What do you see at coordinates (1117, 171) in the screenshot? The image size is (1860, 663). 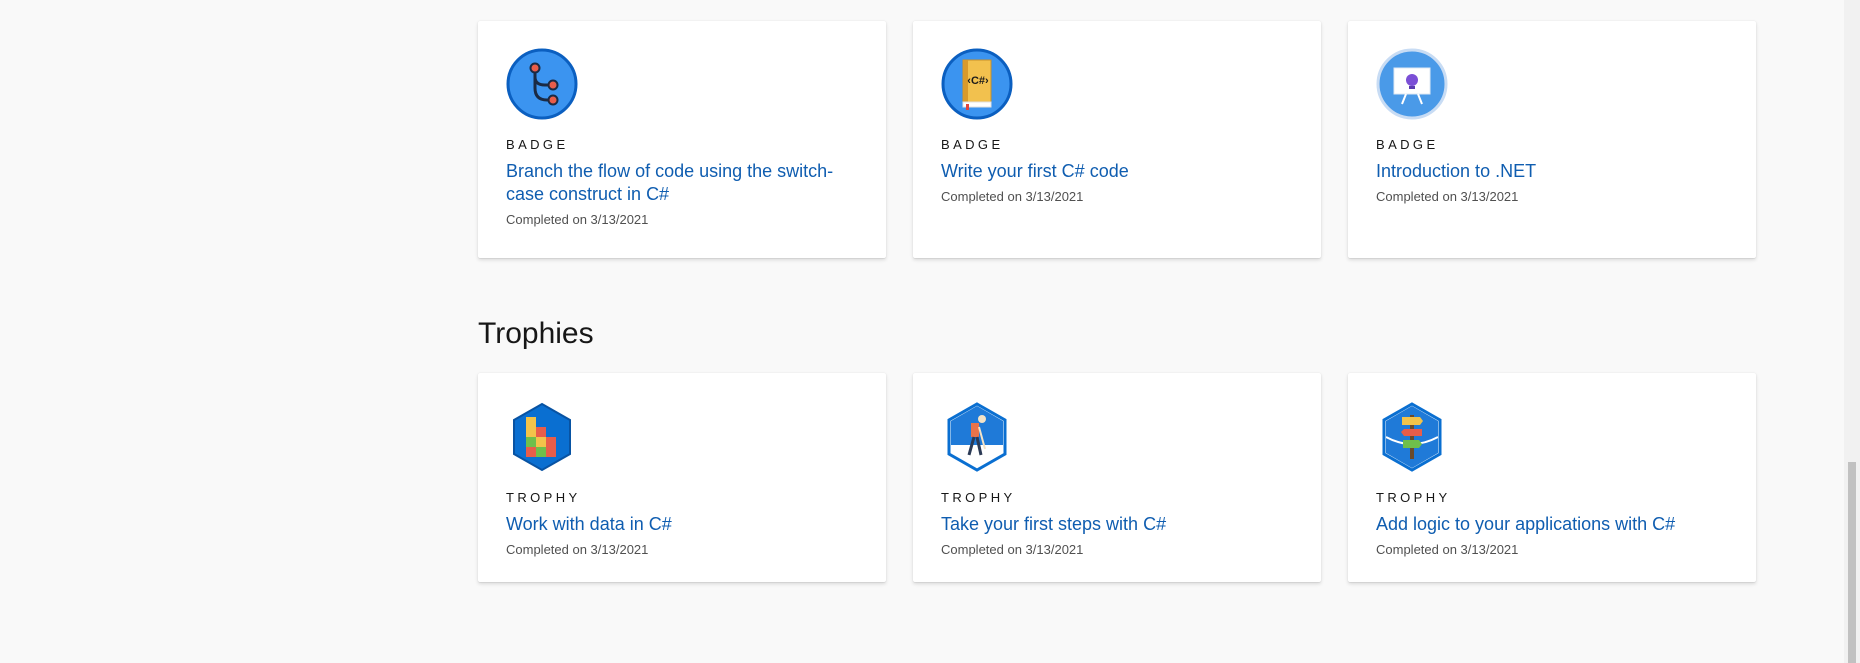 I see `badge-title-link: Write your first C# code` at bounding box center [1117, 171].